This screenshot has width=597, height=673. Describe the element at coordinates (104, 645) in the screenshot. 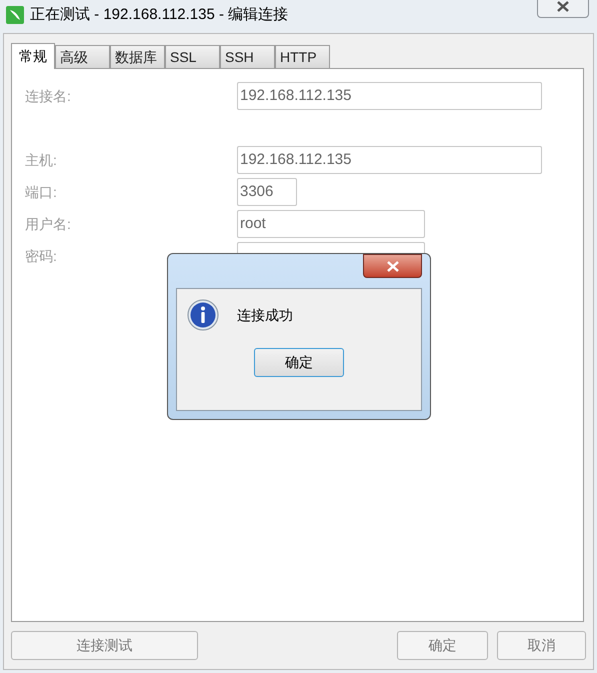

I see `test-connection-button: 连接测试` at that location.